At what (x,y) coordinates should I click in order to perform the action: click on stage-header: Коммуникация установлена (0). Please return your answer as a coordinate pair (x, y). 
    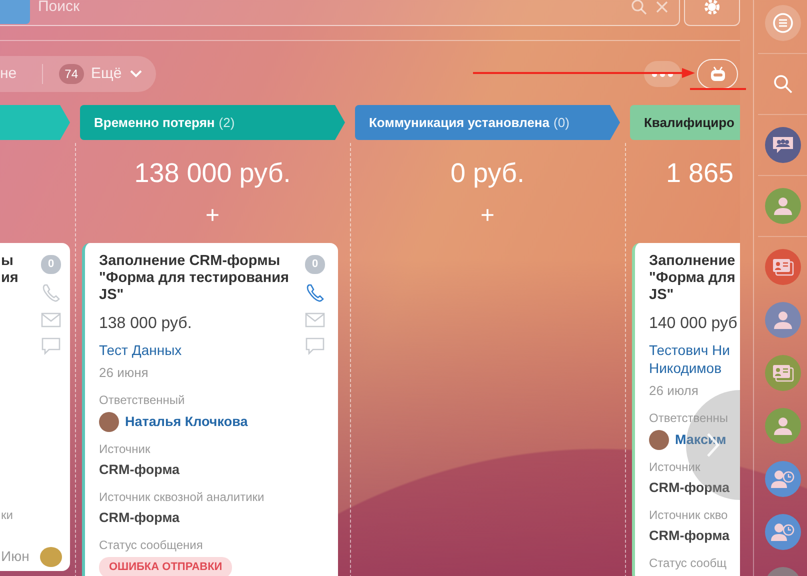
    Looking at the image, I should click on (487, 122).